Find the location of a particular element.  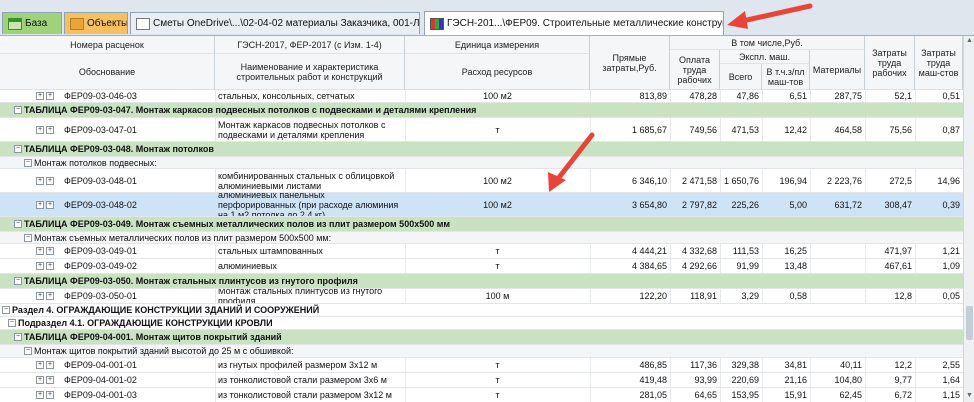

cell-mat: 2 223,76 is located at coordinates (844, 180).